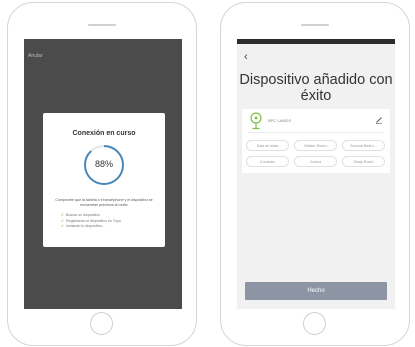 Image resolution: width=415 pixels, height=347 pixels. I want to click on room-chip-living-room: Sala de estar, so click(267, 145).